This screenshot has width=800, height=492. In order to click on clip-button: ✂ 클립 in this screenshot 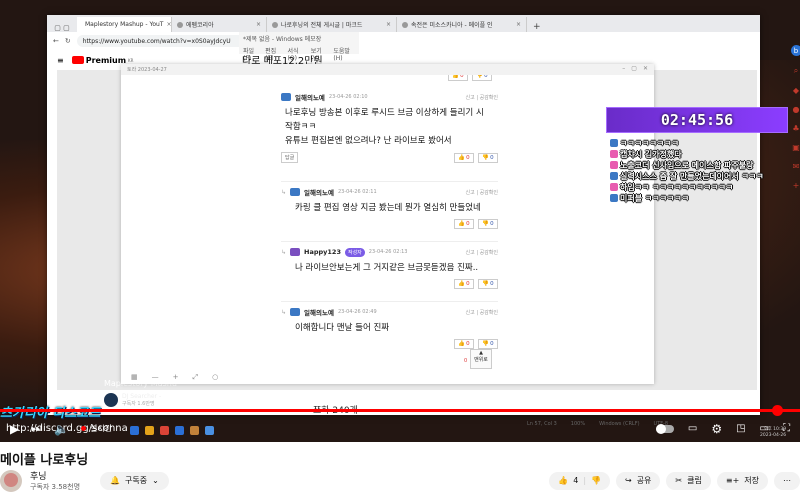, I will do `click(688, 481)`.